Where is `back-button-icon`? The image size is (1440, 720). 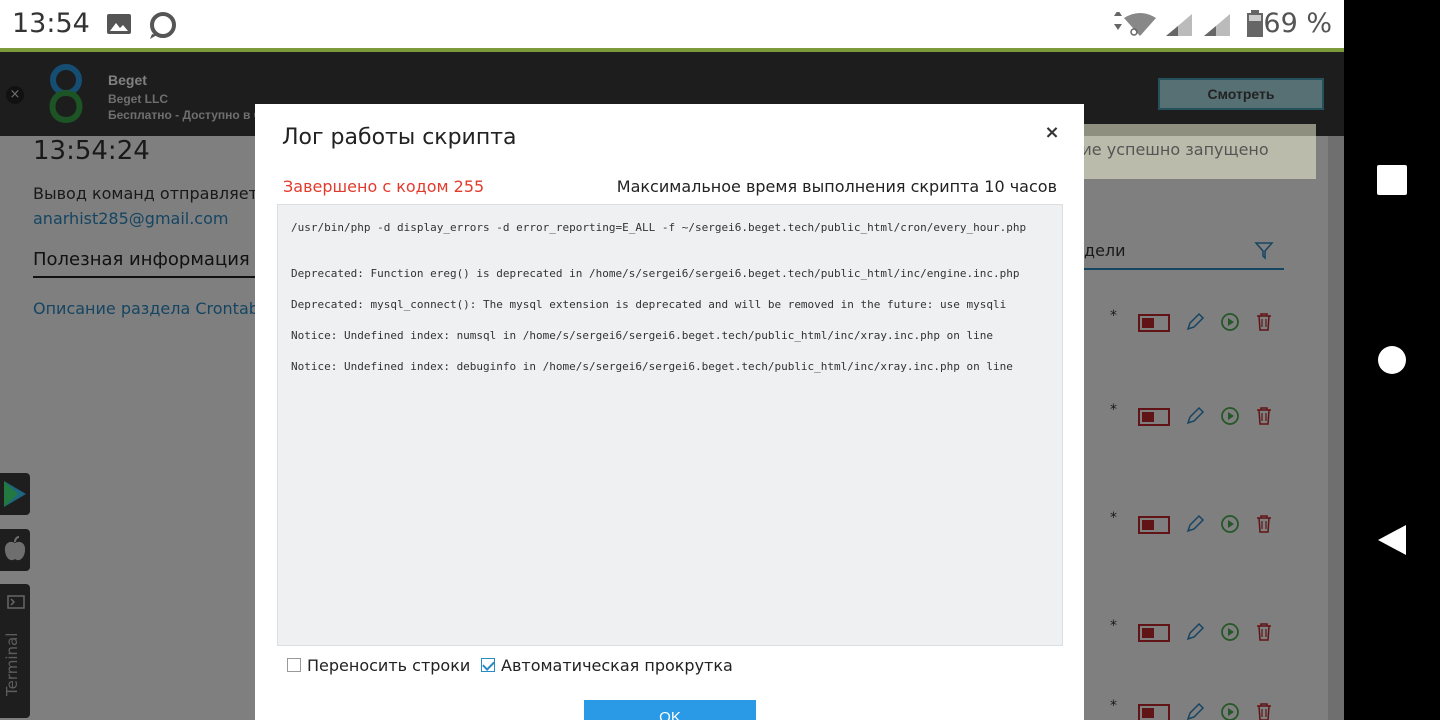
back-button-icon is located at coordinates (1392, 540).